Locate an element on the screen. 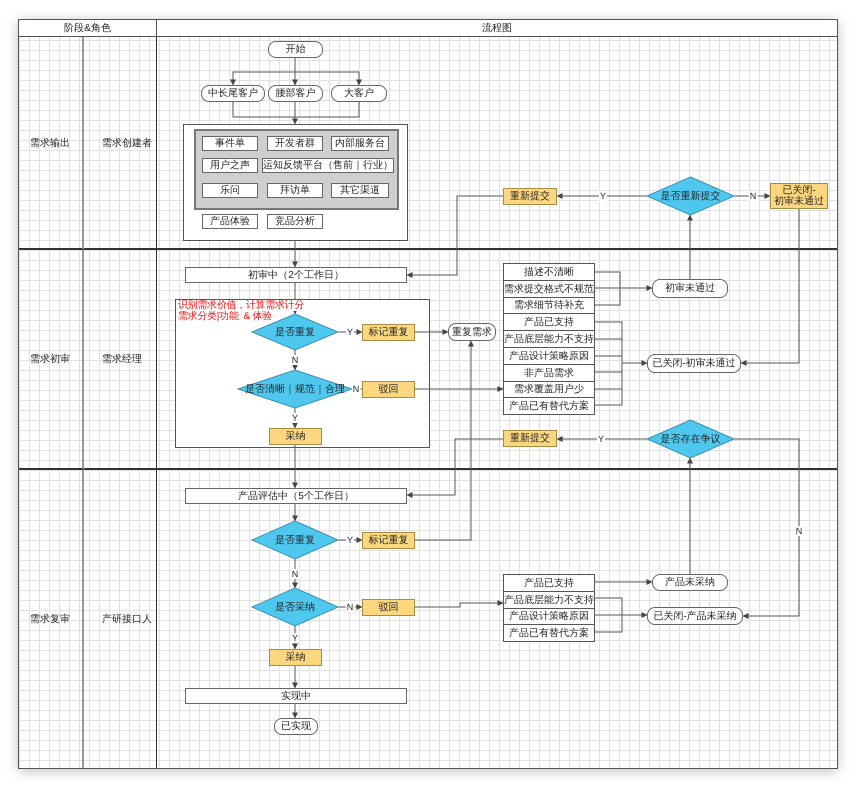 The image size is (858, 788). decision-diamond: 是否采纳 is located at coordinates (295, 607).